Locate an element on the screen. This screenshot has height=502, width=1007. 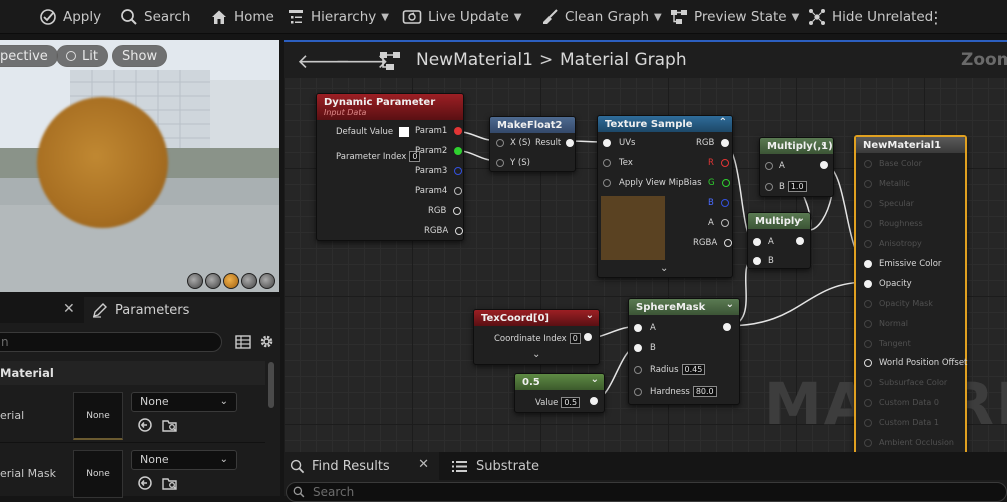
use-selected-asset-icon is located at coordinates (145, 483).